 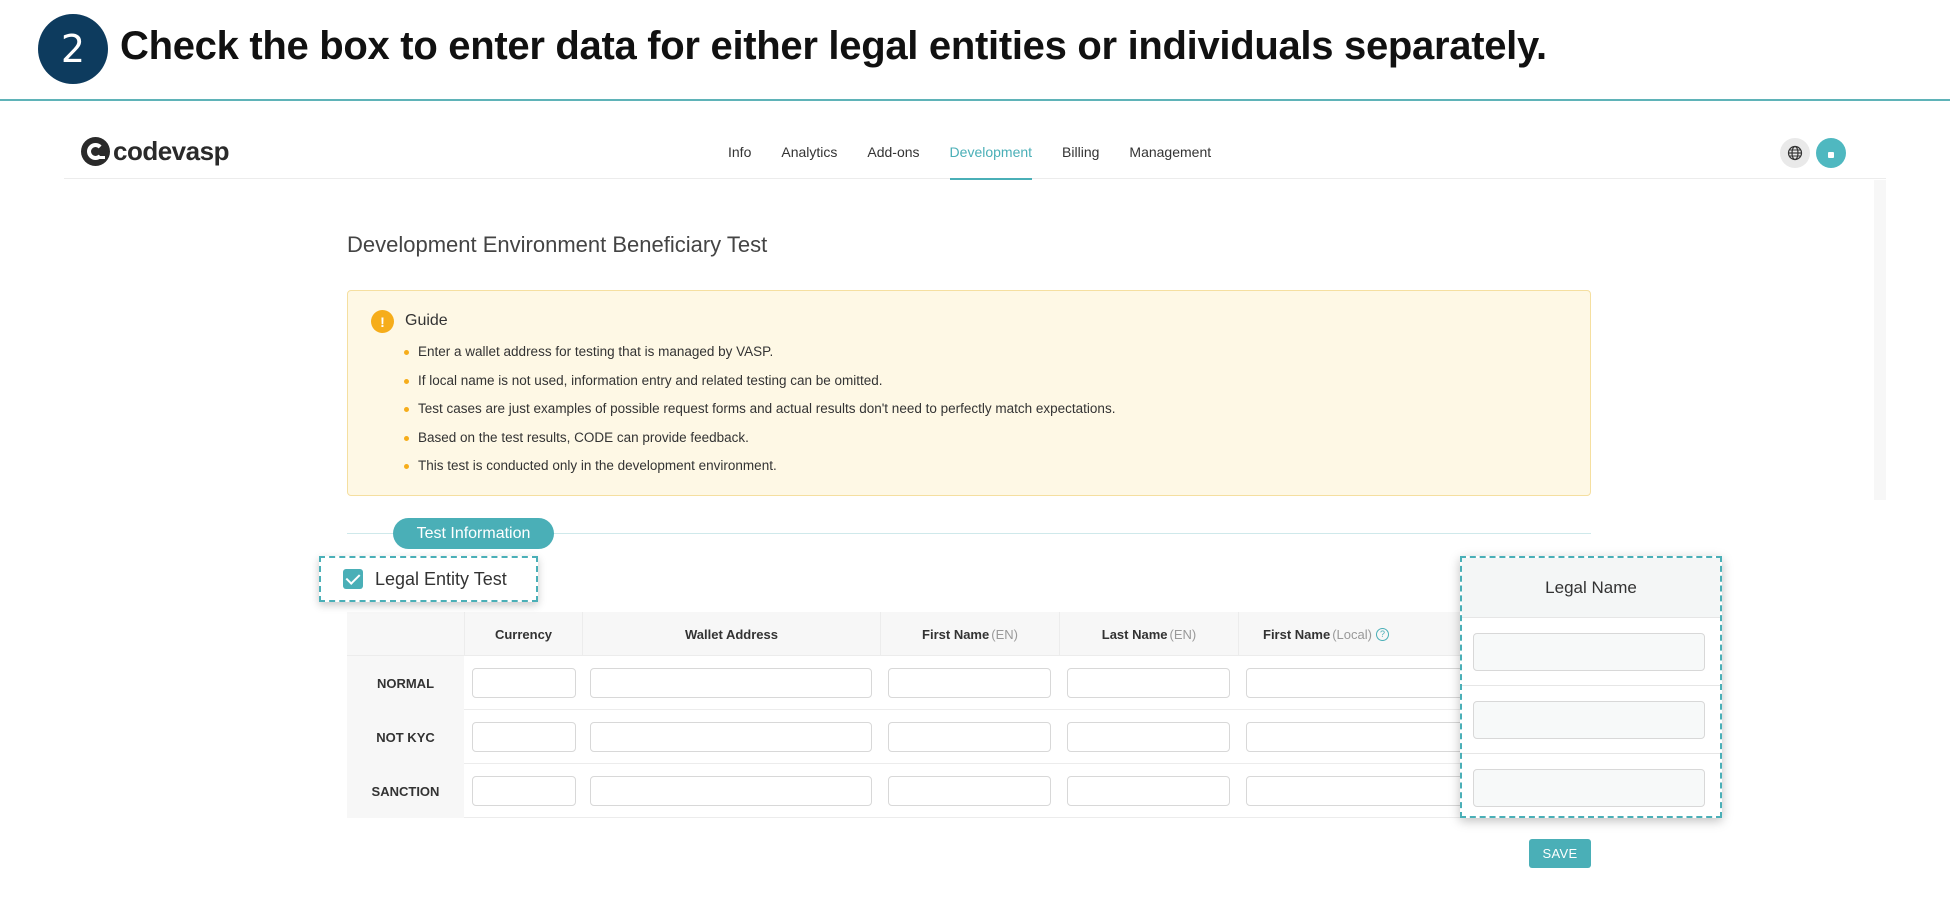 I want to click on column-header-currency: Currency, so click(x=523, y=634).